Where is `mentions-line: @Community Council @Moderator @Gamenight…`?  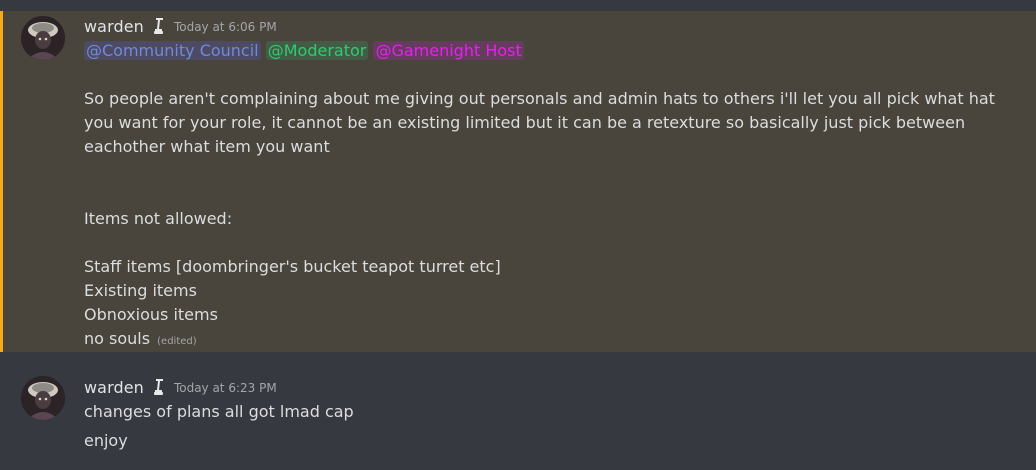
mentions-line: @Community Council @Moderator @Gamenight… is located at coordinates (554, 51).